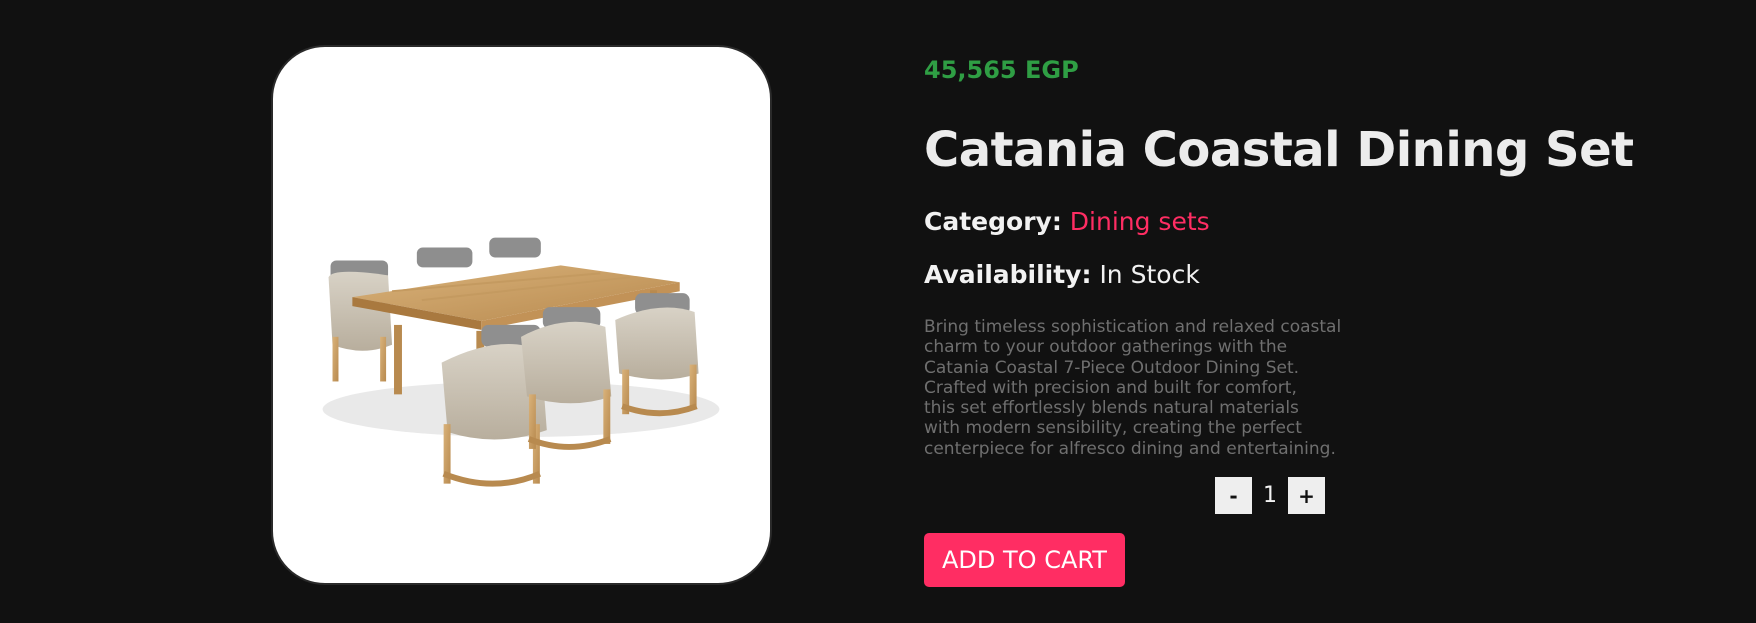  Describe the element at coordinates (521, 362) in the screenshot. I see `product-image` at that location.